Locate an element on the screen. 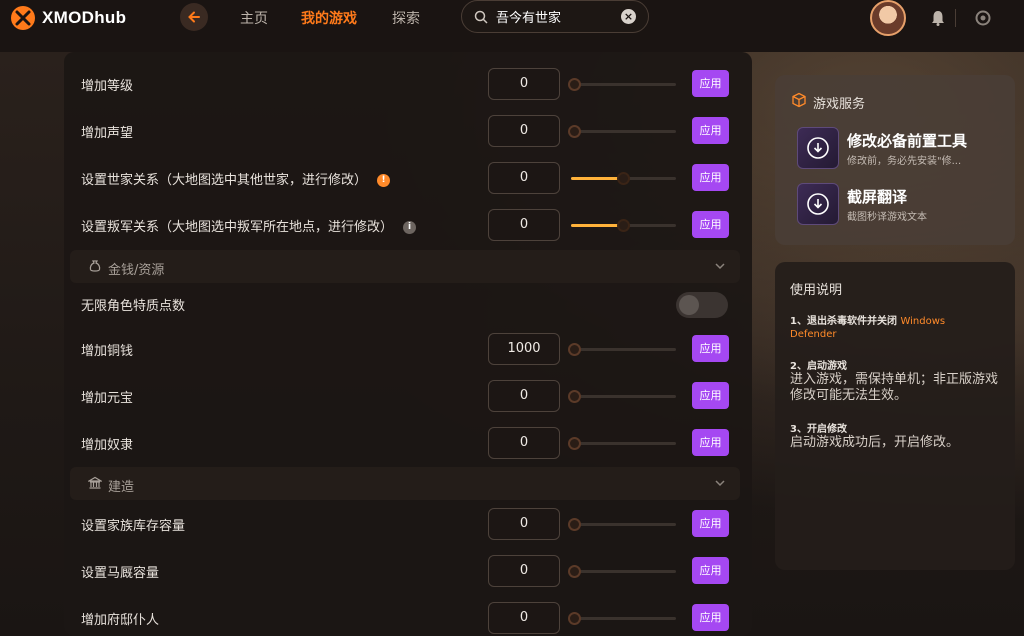 Image resolution: width=1024 pixels, height=636 pixels. option-label: 增加等级 is located at coordinates (107, 86).